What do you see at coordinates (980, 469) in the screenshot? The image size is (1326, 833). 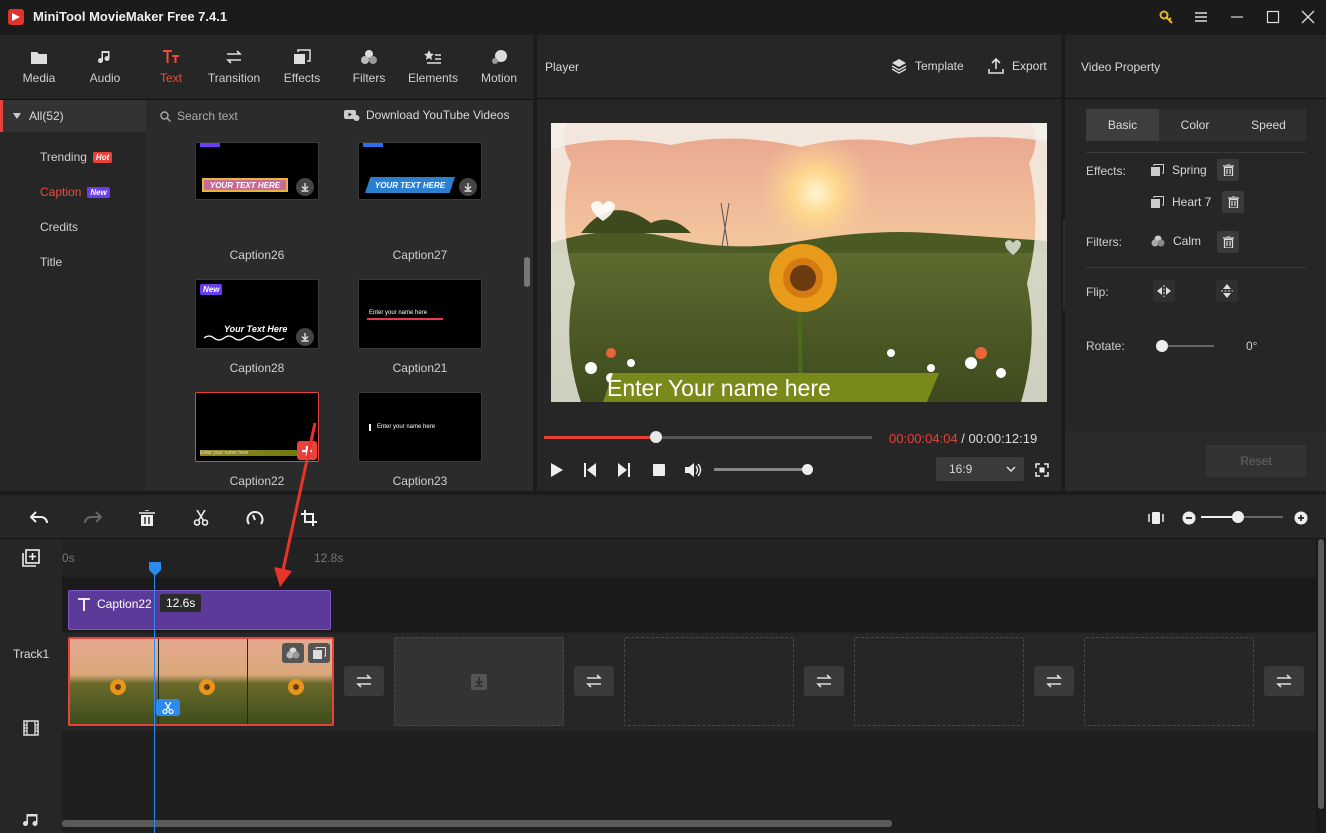 I see `aspect-ratio-select: 16:9` at bounding box center [980, 469].